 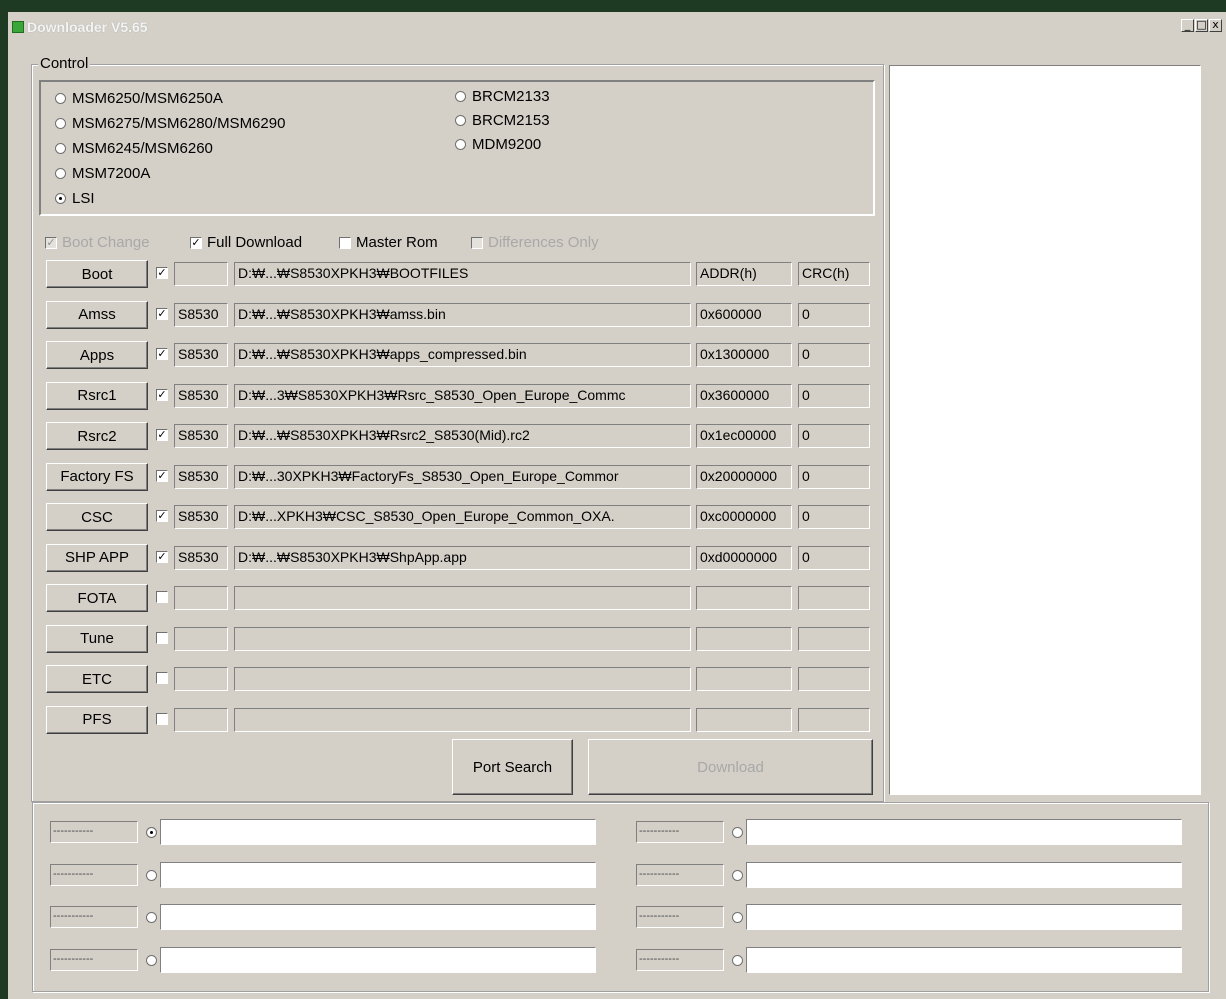 I want to click on row-crc-field: CRC(h), so click(x=834, y=274).